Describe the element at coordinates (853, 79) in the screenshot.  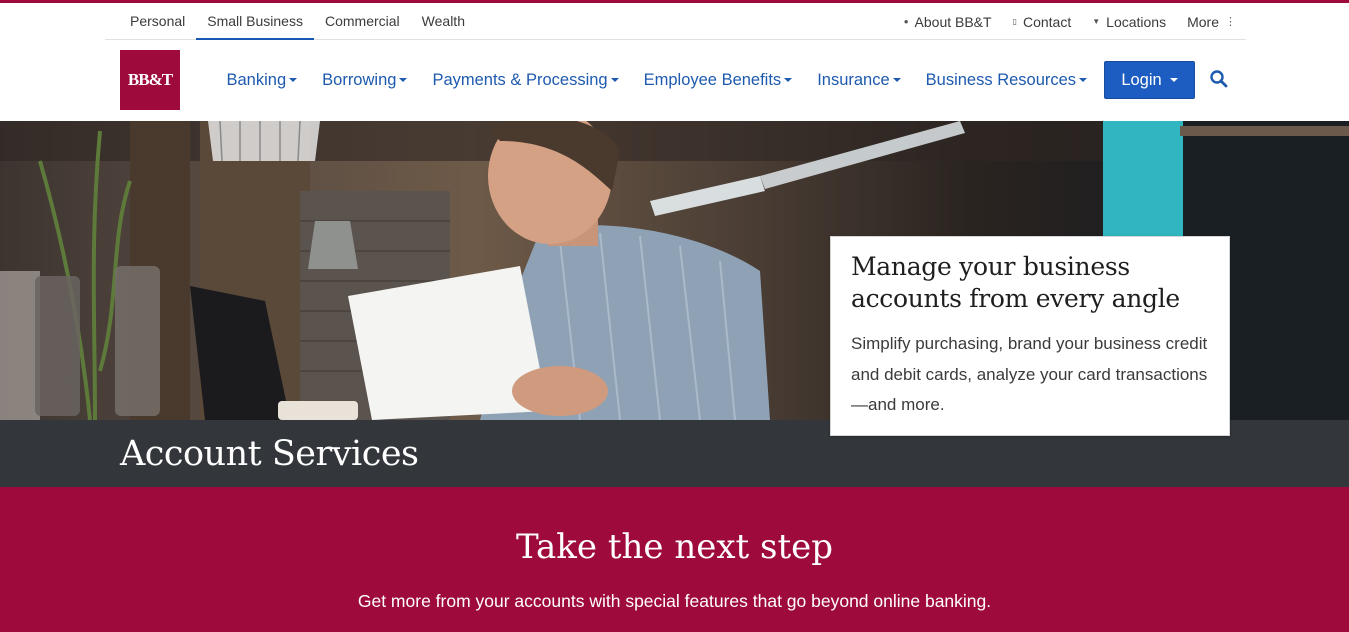
I see `nav-insurance-label: Insurance` at that location.